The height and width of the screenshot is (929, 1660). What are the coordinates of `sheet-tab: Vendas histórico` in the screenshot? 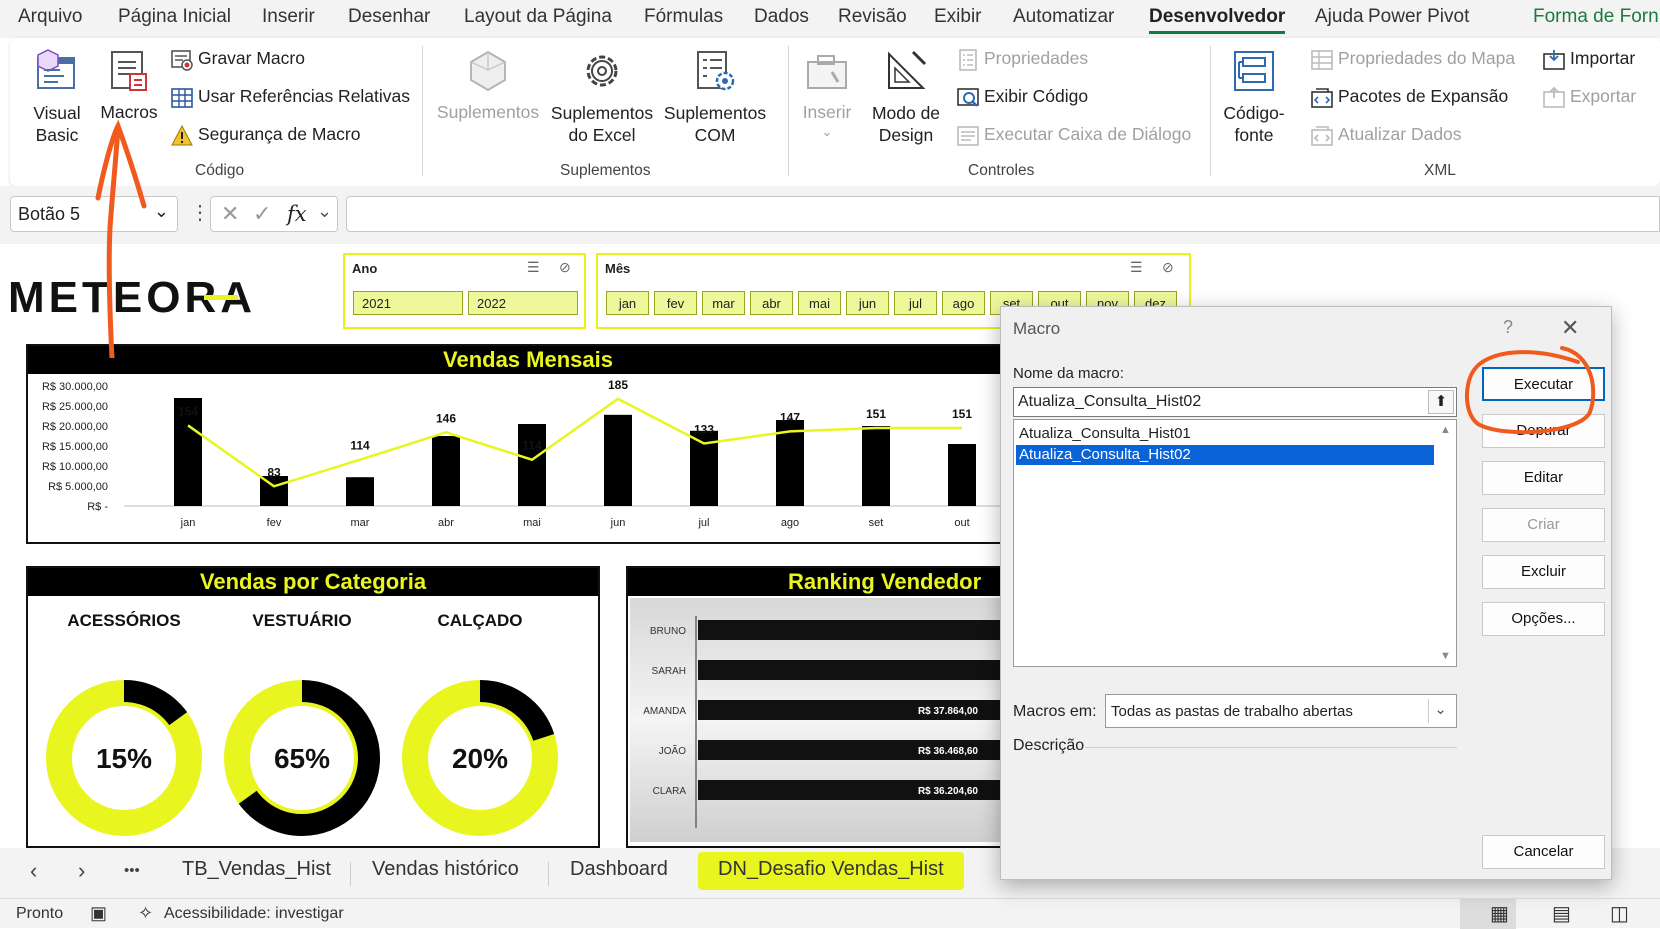 It's located at (445, 869).